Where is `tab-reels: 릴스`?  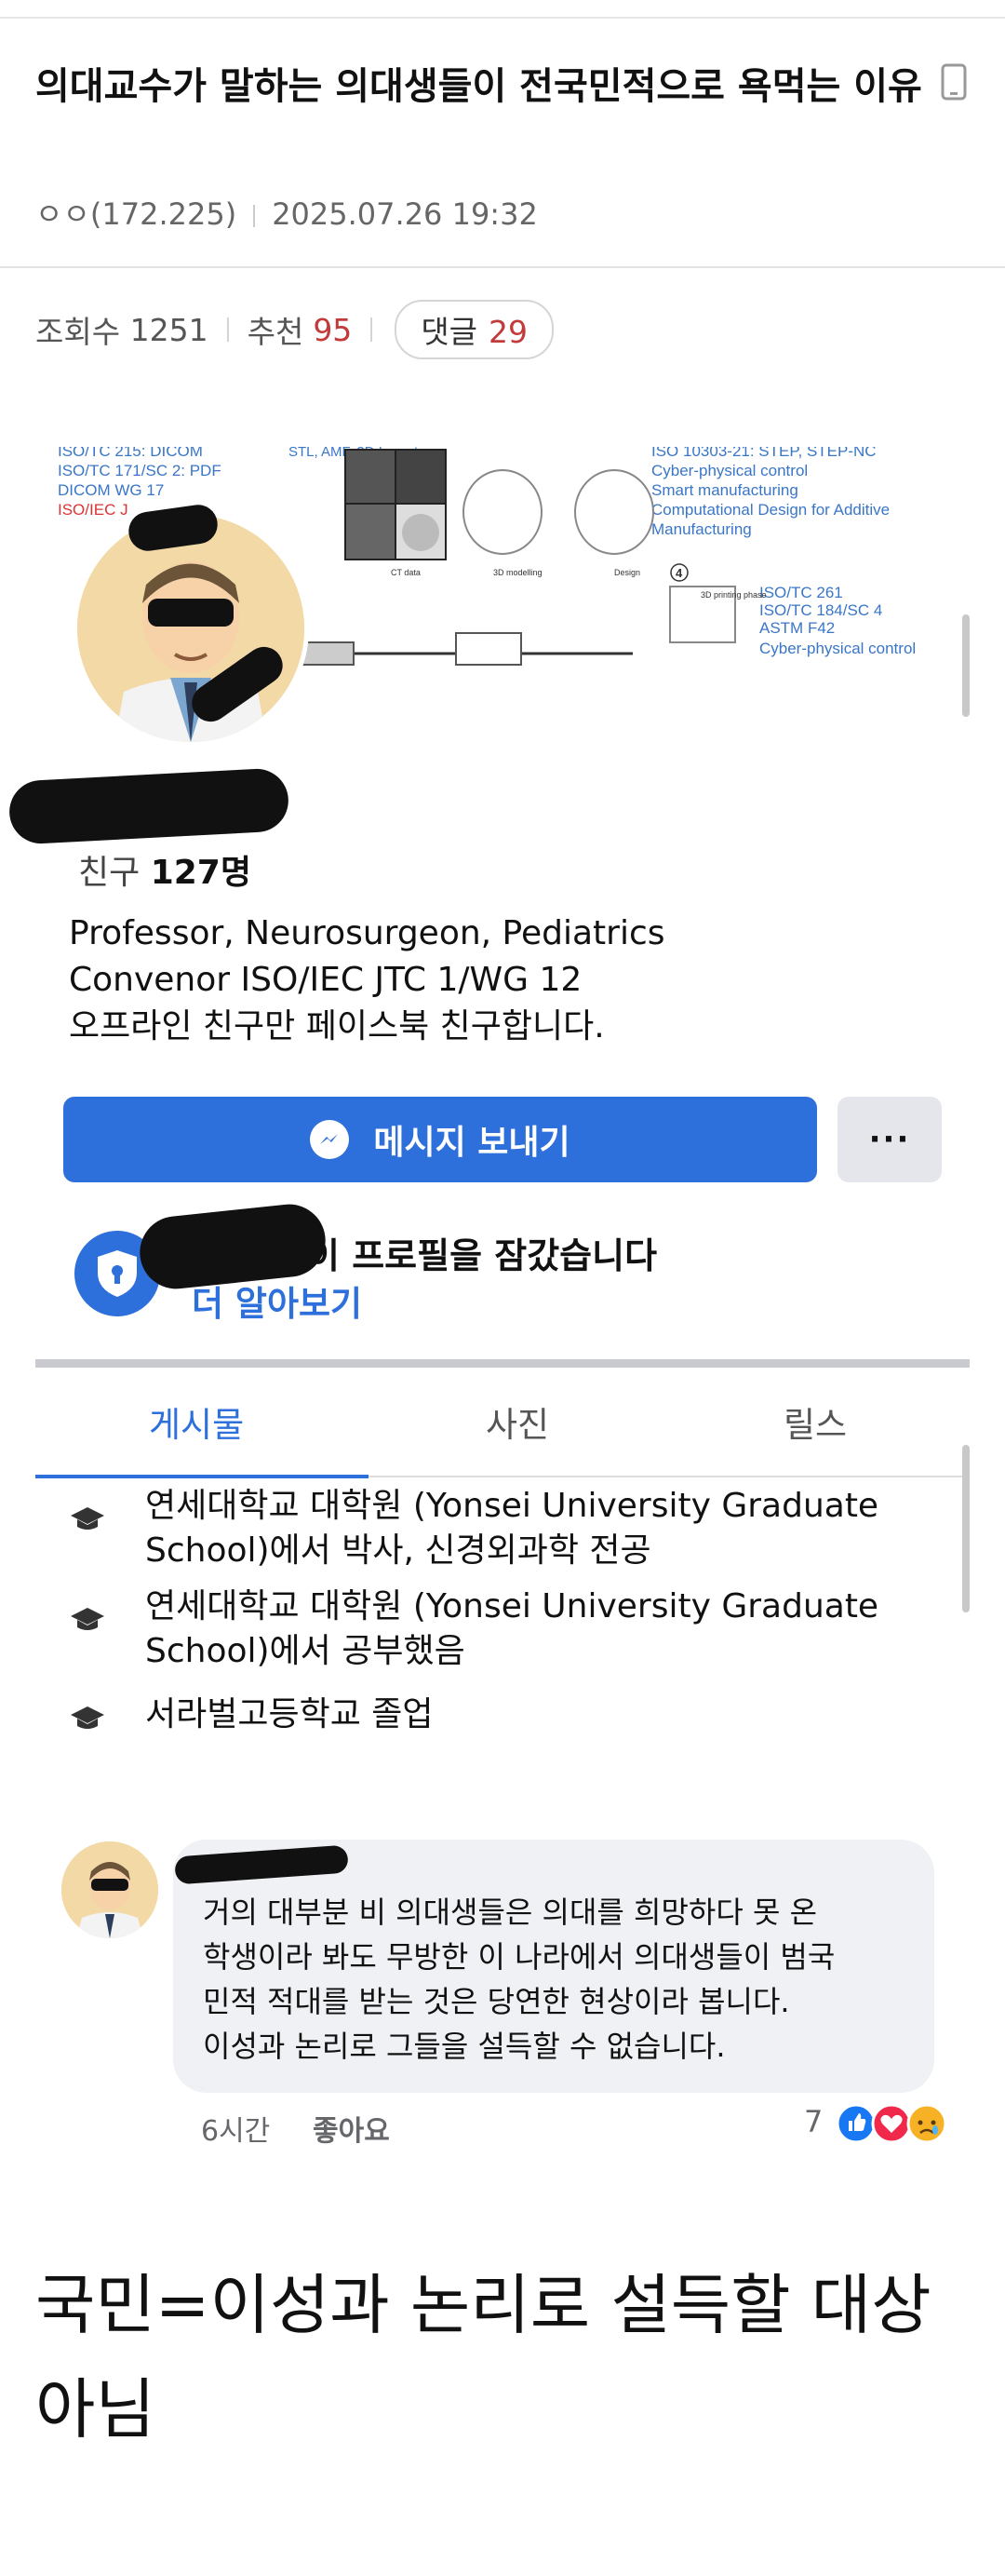 tab-reels: 릴스 is located at coordinates (815, 1421).